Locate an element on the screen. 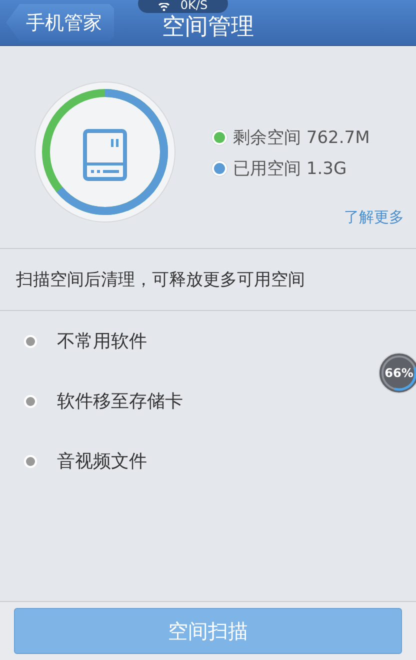 The width and height of the screenshot is (416, 660). speed-widget: 0K/S is located at coordinates (183, 6).